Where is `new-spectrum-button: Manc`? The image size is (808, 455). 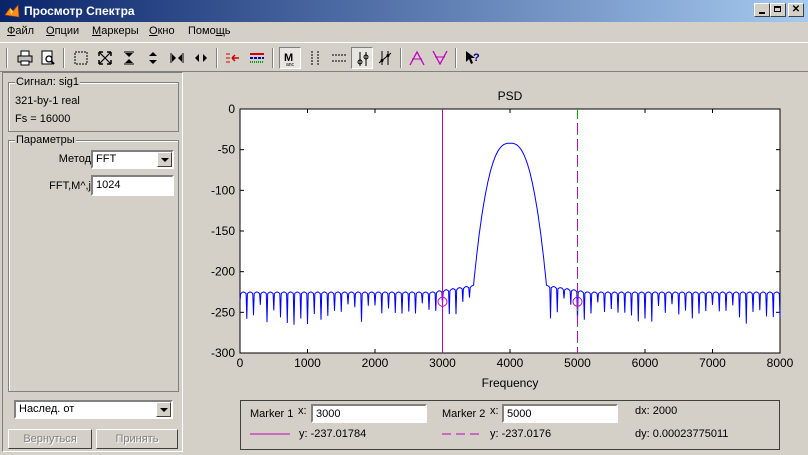
new-spectrum-button: Manc is located at coordinates (290, 58).